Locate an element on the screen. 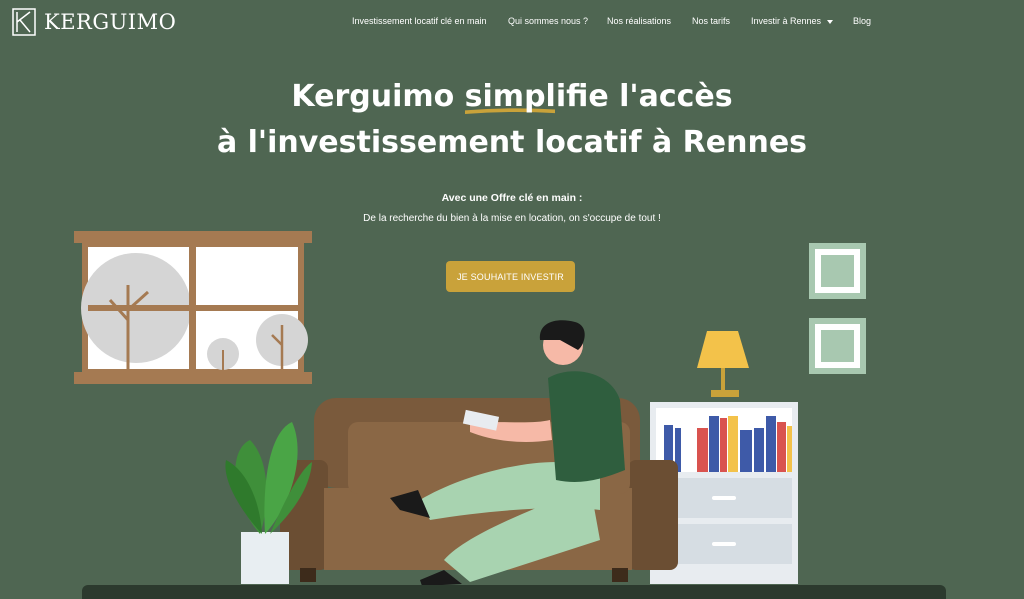  sofa is located at coordinates (479, 490).